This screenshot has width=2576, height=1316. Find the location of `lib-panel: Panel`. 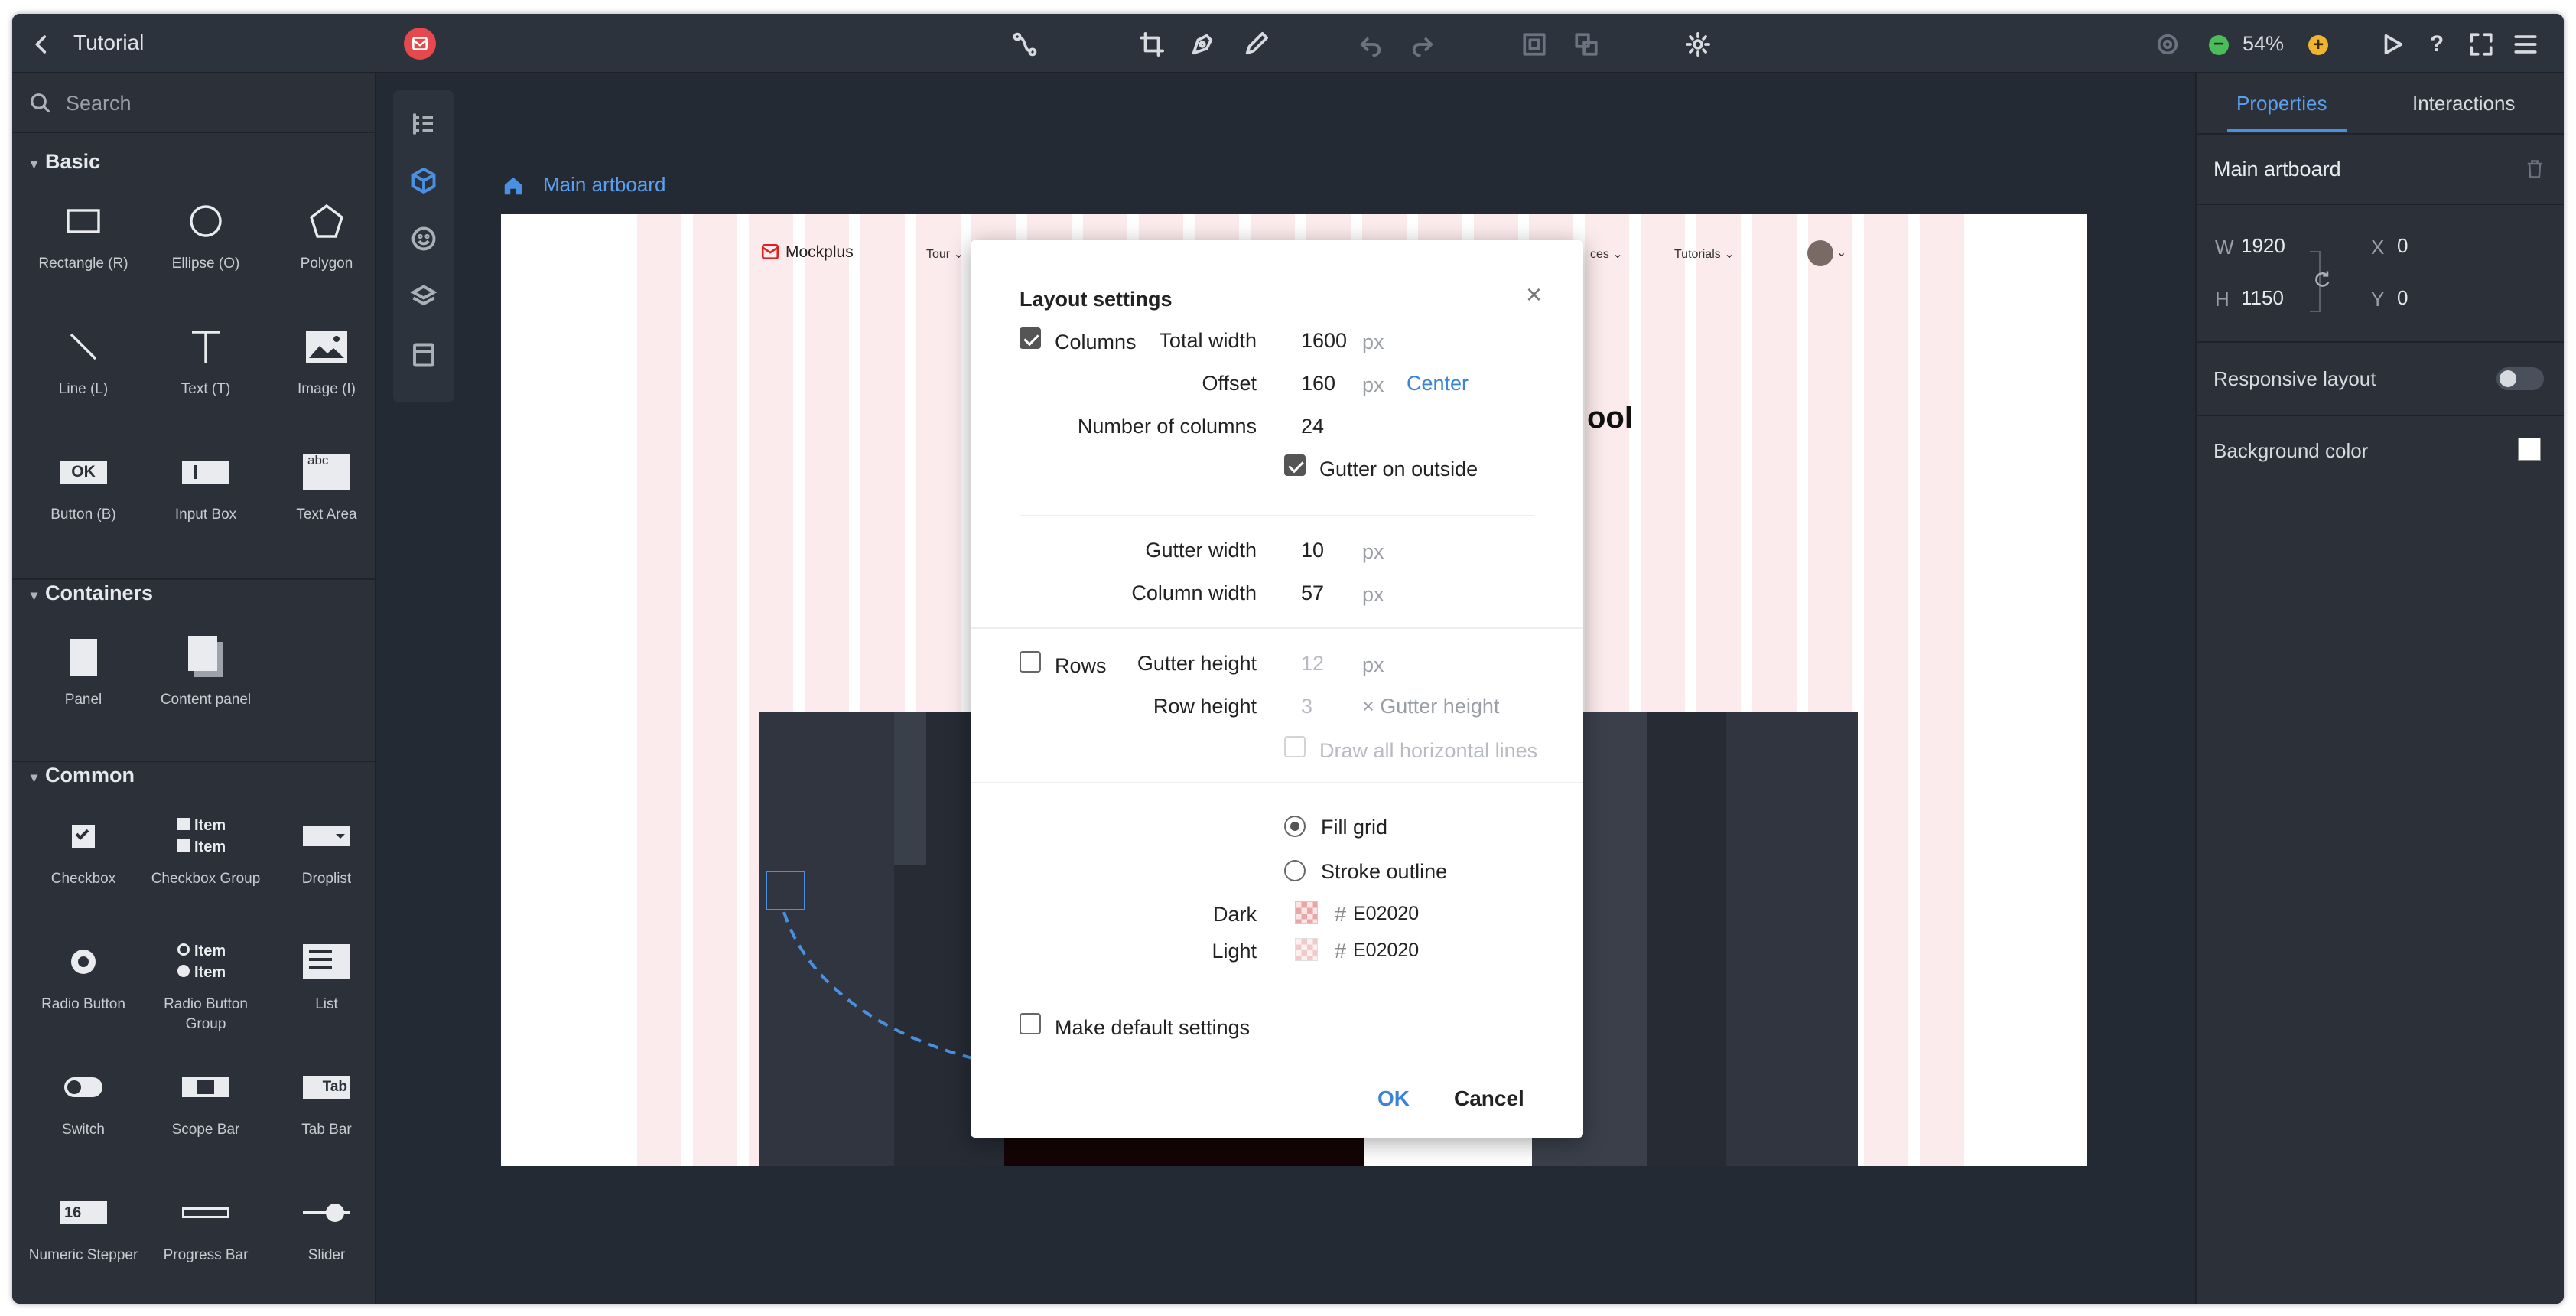

lib-panel: Panel is located at coordinates (83, 670).